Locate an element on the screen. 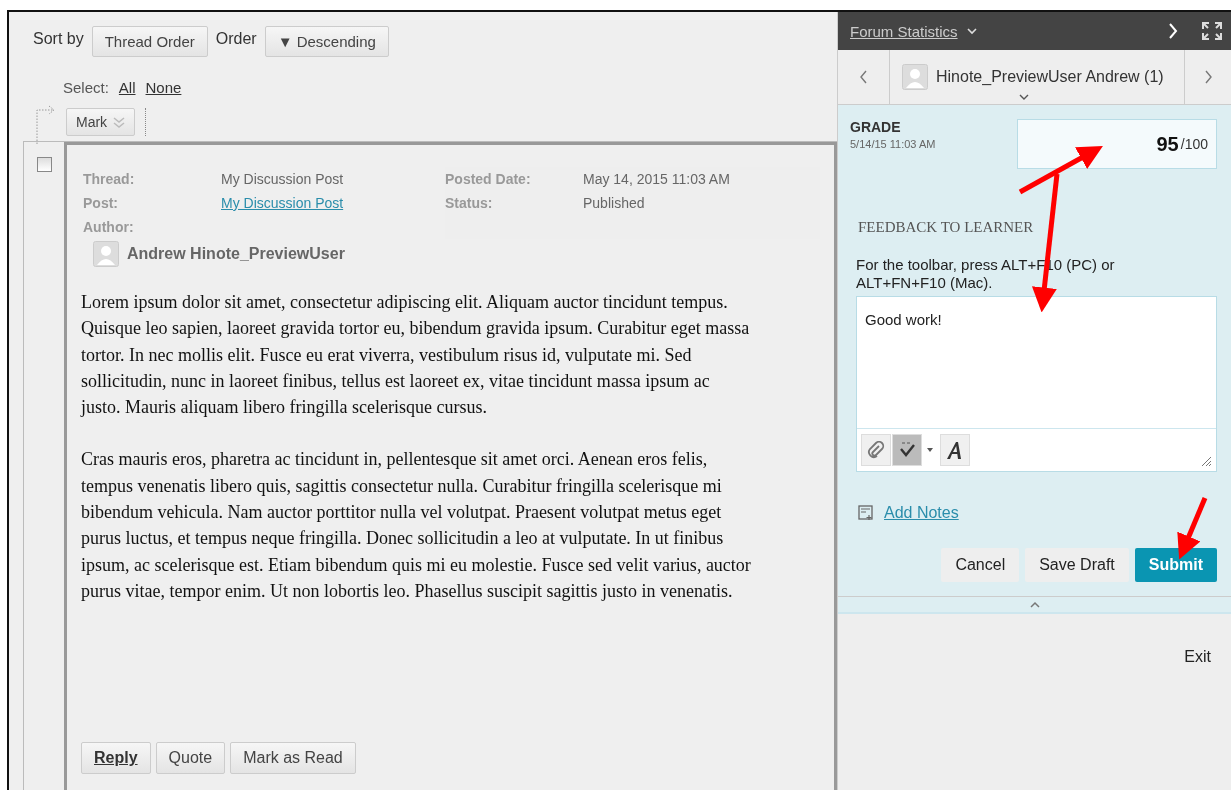 Image resolution: width=1231 pixels, height=790 pixels. panel-button: Submit is located at coordinates (1175, 565).